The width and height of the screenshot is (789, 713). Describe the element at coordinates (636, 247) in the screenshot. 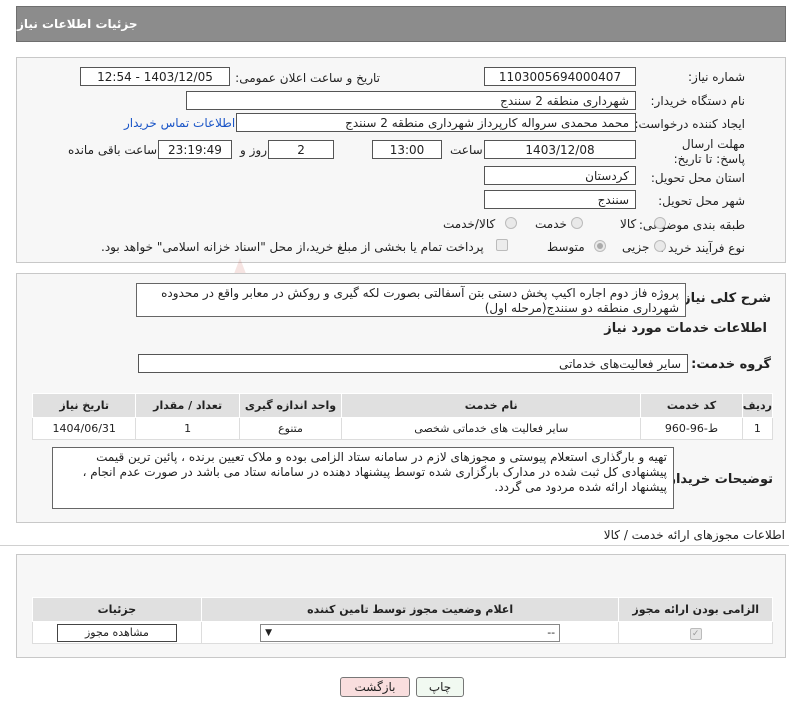

I see `process-option-minor: جزیی` at that location.